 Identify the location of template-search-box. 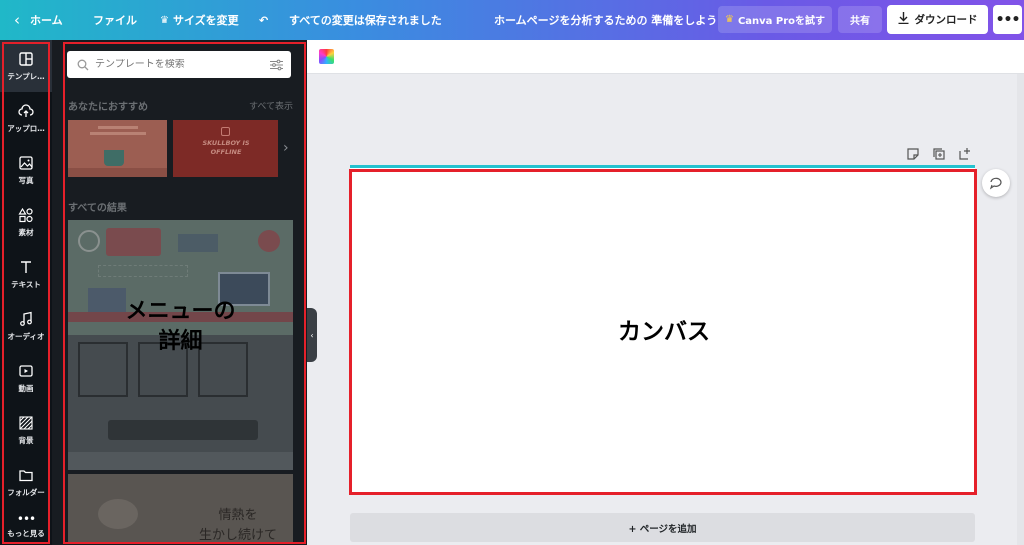
(179, 64).